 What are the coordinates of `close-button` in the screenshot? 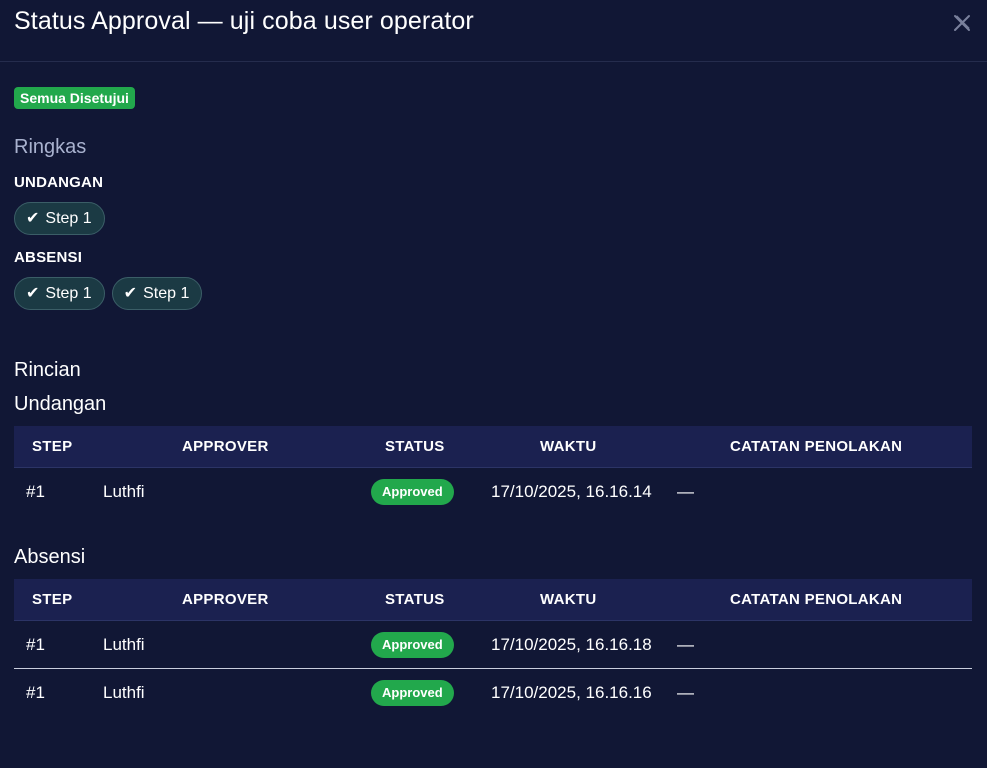 It's located at (962, 23).